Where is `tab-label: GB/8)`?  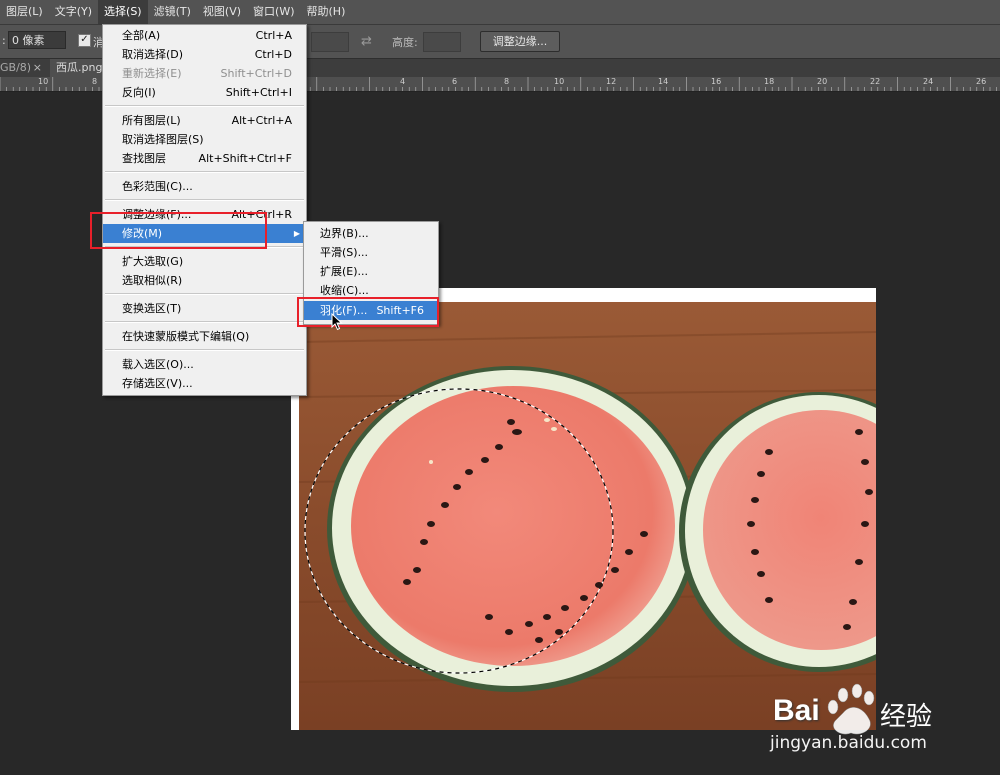
tab-label: GB/8) is located at coordinates (16, 67).